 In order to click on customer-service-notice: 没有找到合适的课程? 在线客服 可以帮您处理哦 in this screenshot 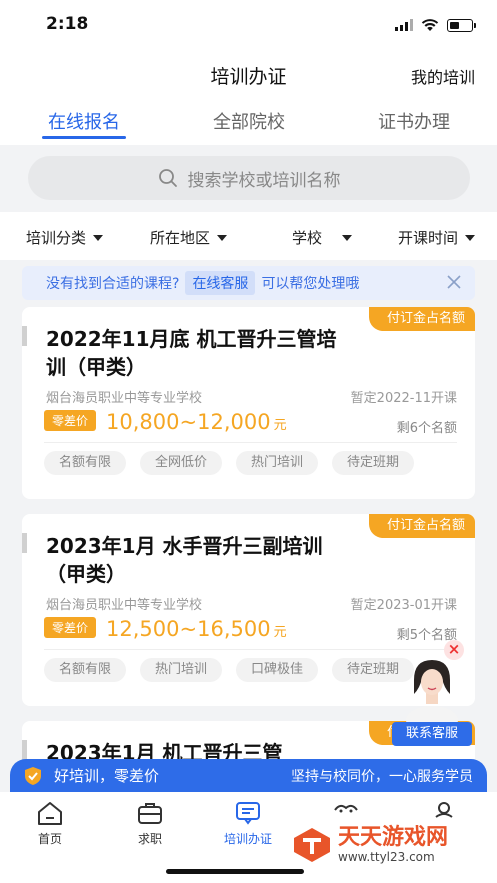, I will do `click(248, 283)`.